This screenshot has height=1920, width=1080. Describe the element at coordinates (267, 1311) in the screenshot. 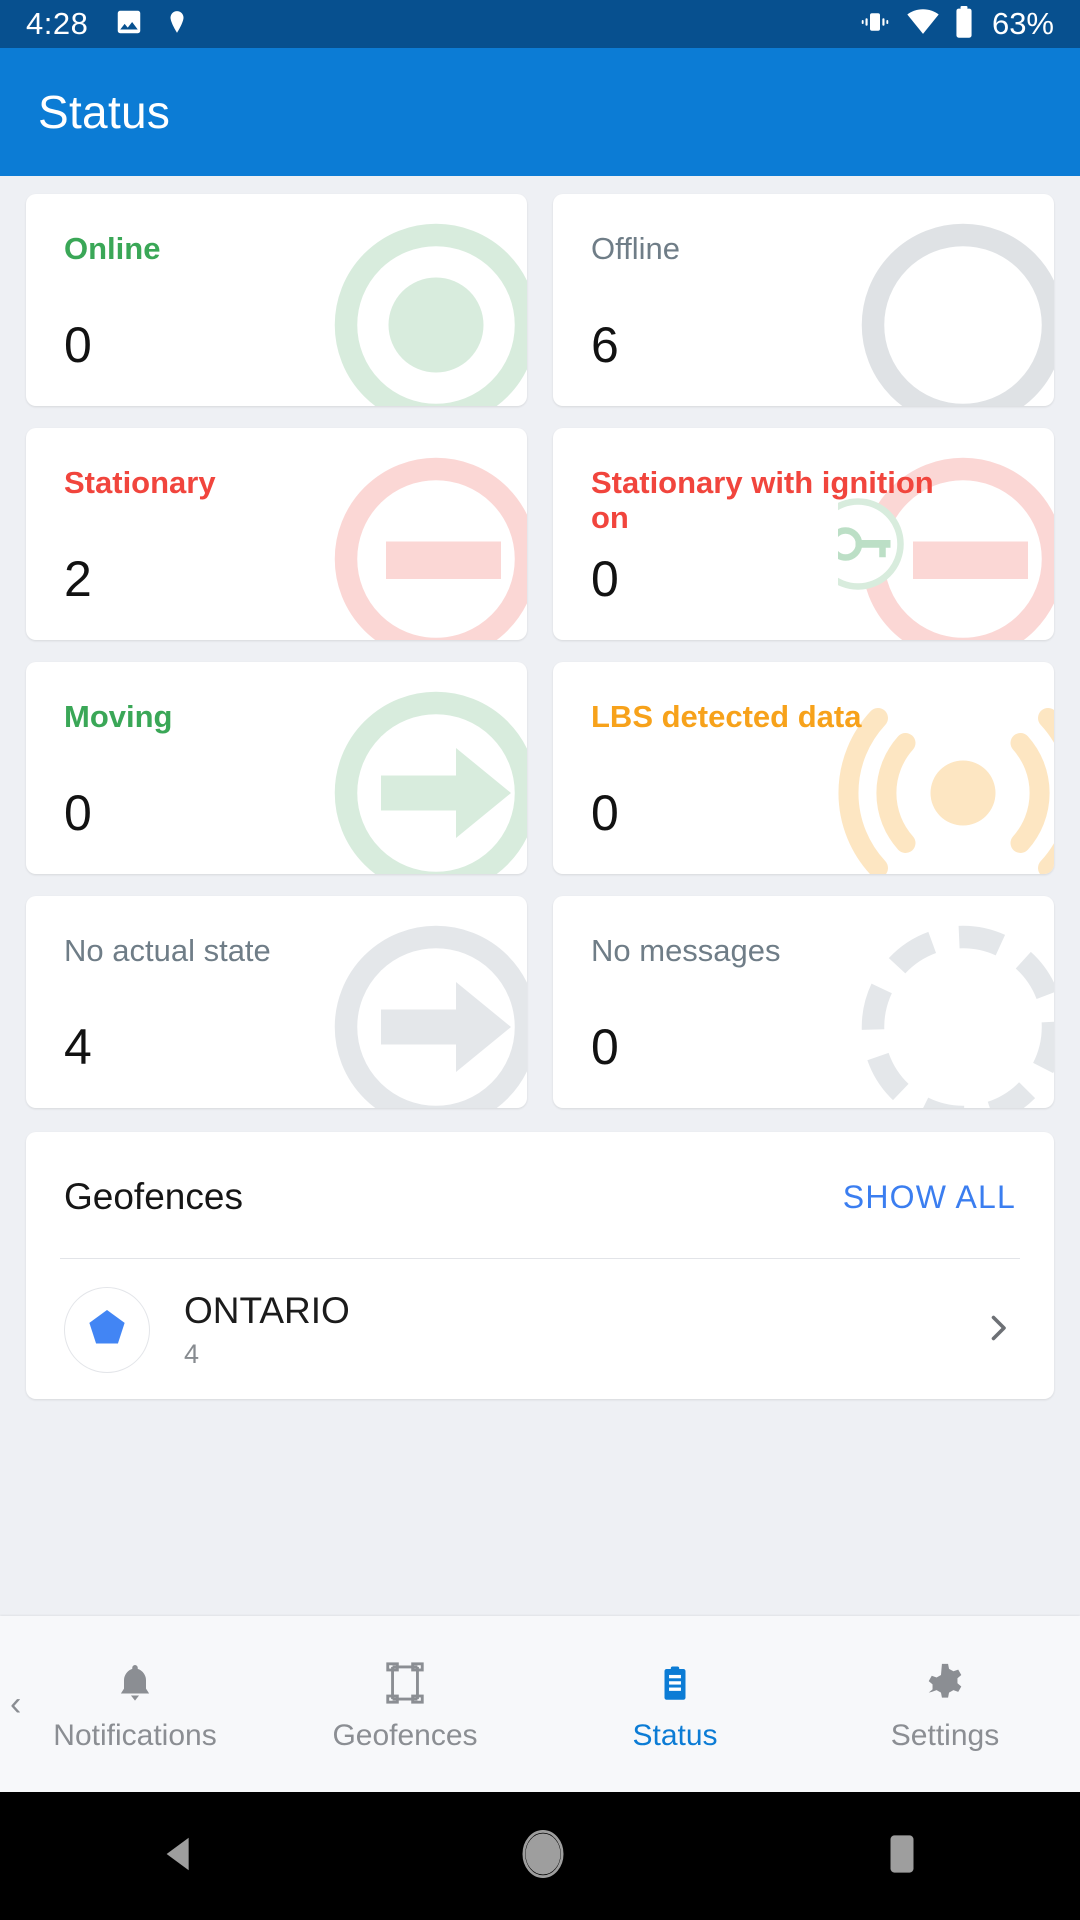

I see `geofence-name: ONTARIO` at that location.